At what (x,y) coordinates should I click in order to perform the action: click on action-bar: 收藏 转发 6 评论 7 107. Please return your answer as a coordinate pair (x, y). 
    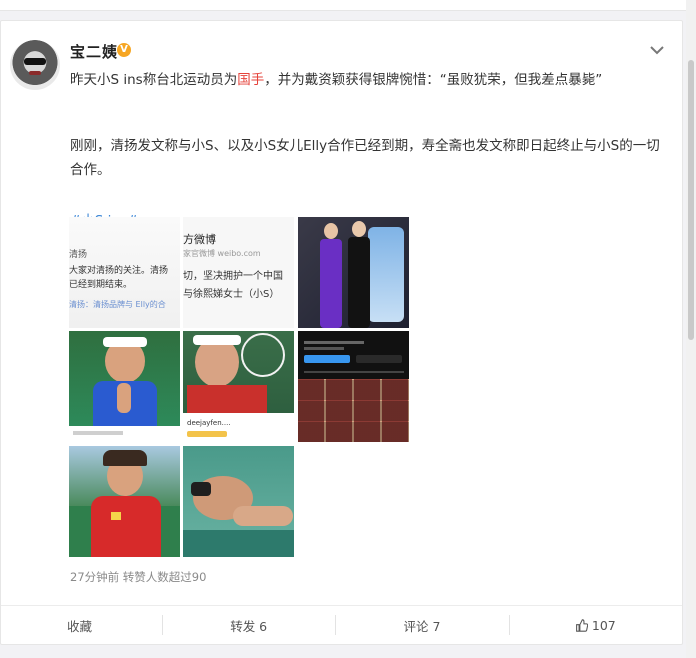
    Looking at the image, I should click on (341, 625).